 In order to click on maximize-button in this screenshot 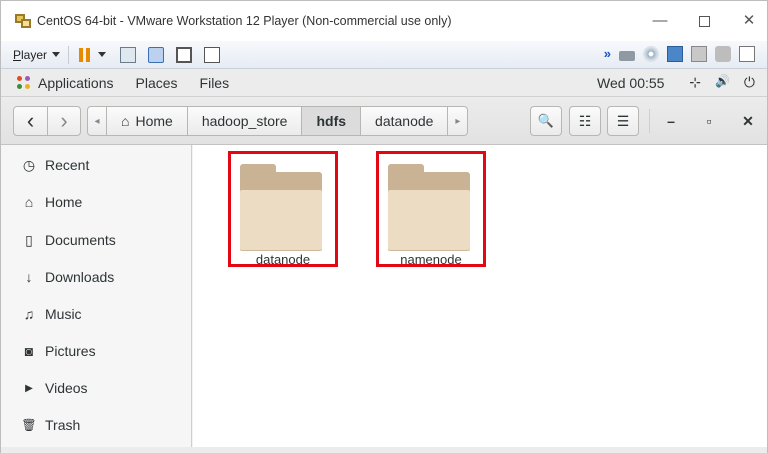, I will do `click(704, 21)`.